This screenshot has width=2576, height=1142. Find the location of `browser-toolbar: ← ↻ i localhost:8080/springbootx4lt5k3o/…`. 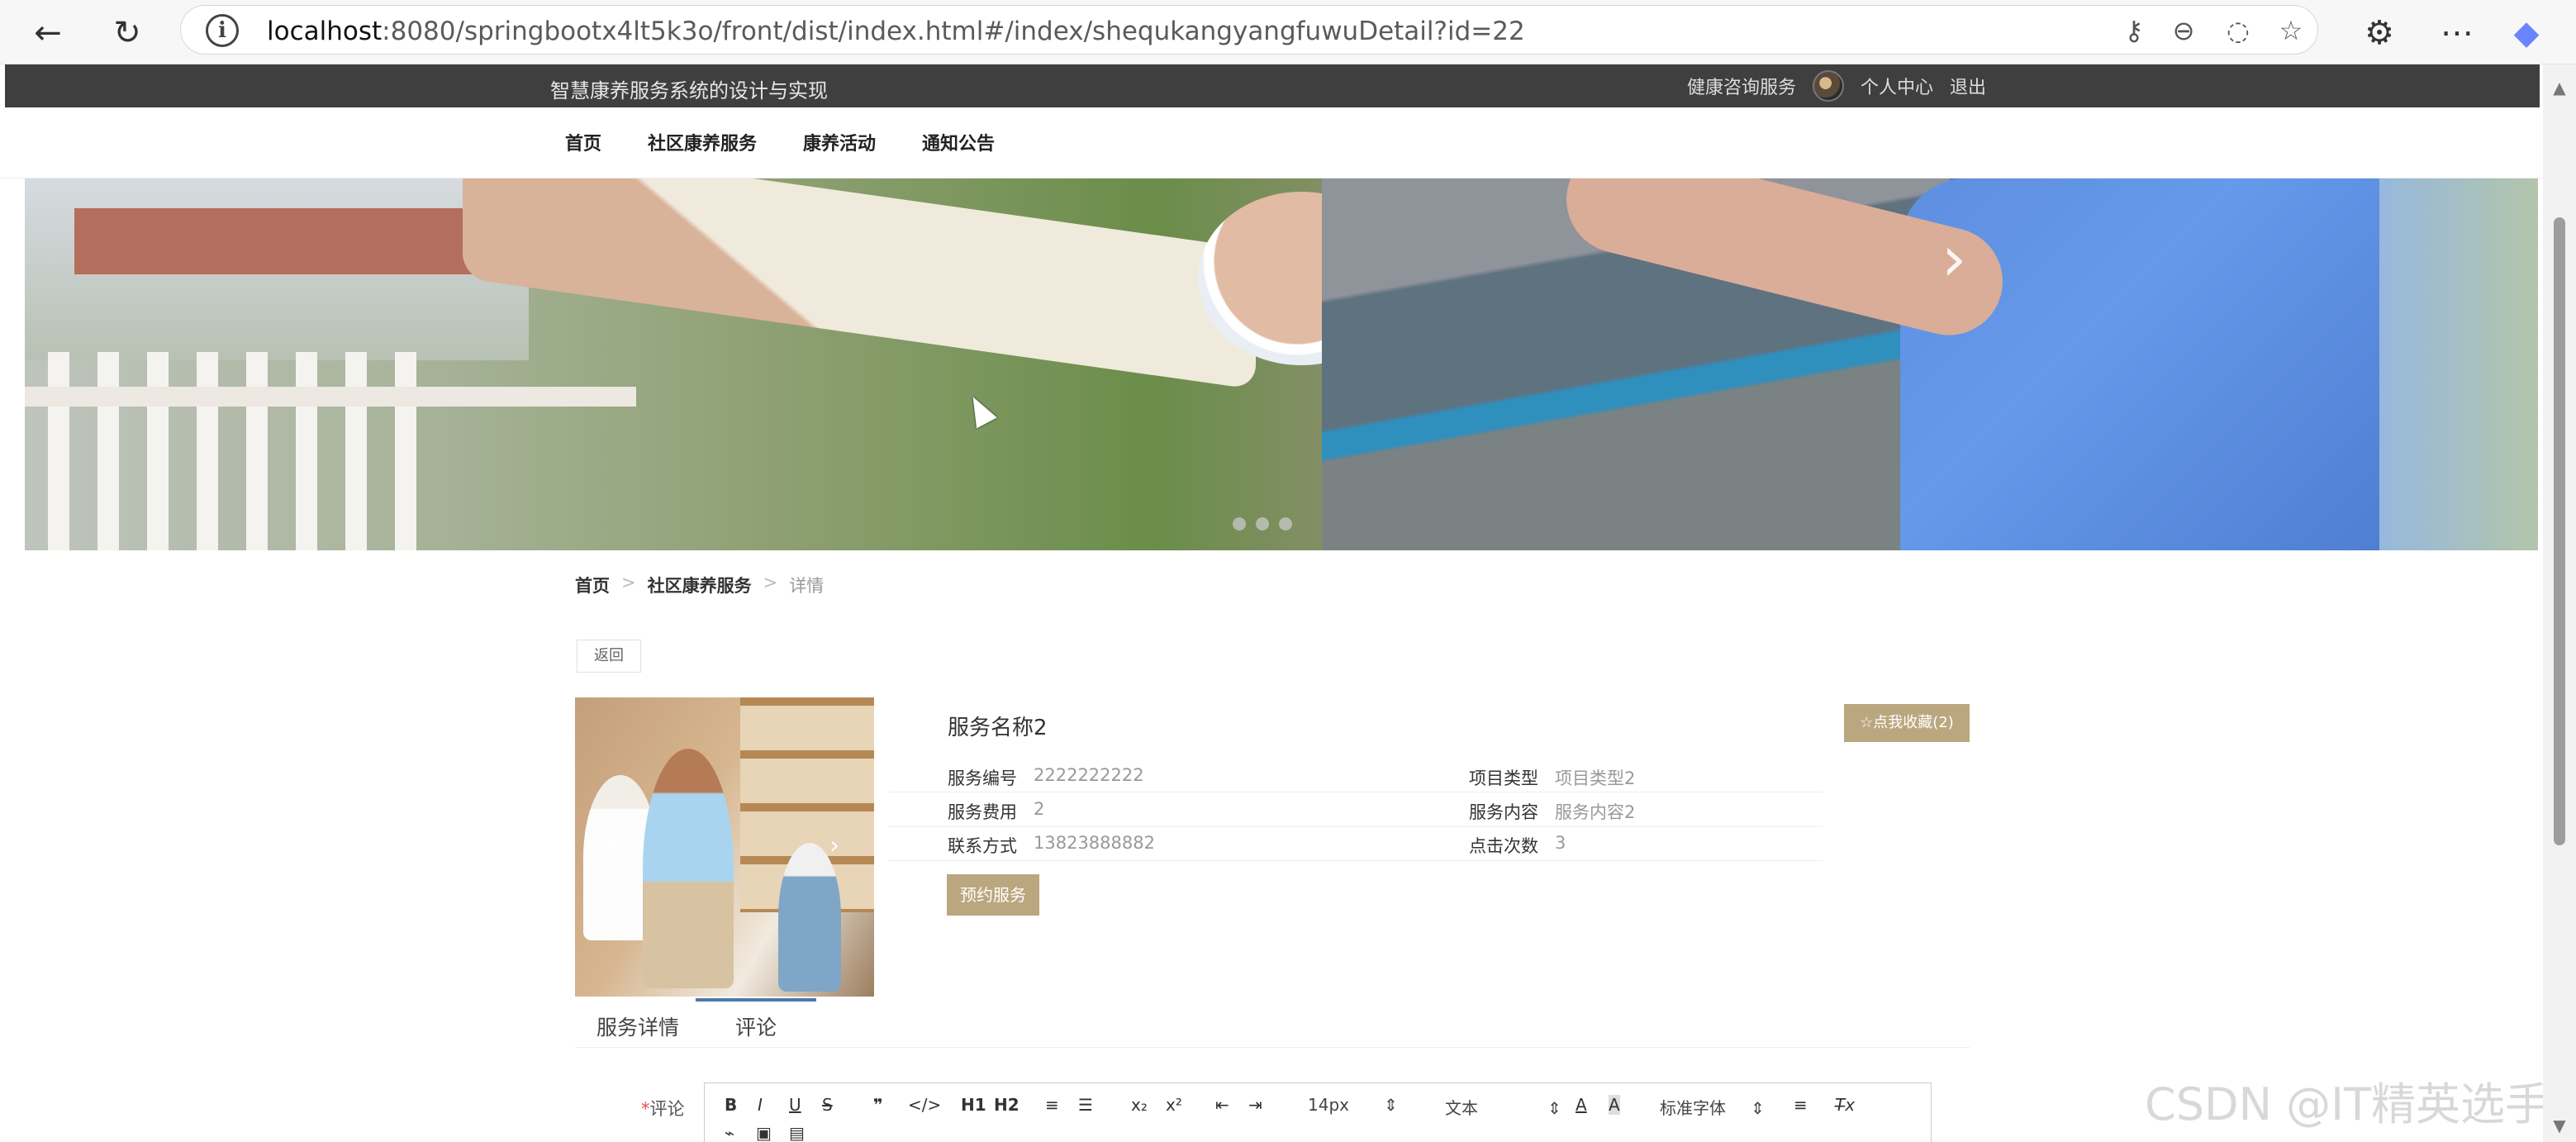

browser-toolbar: ← ↻ i localhost:8080/springbootx4lt5k3o/… is located at coordinates (1288, 32).